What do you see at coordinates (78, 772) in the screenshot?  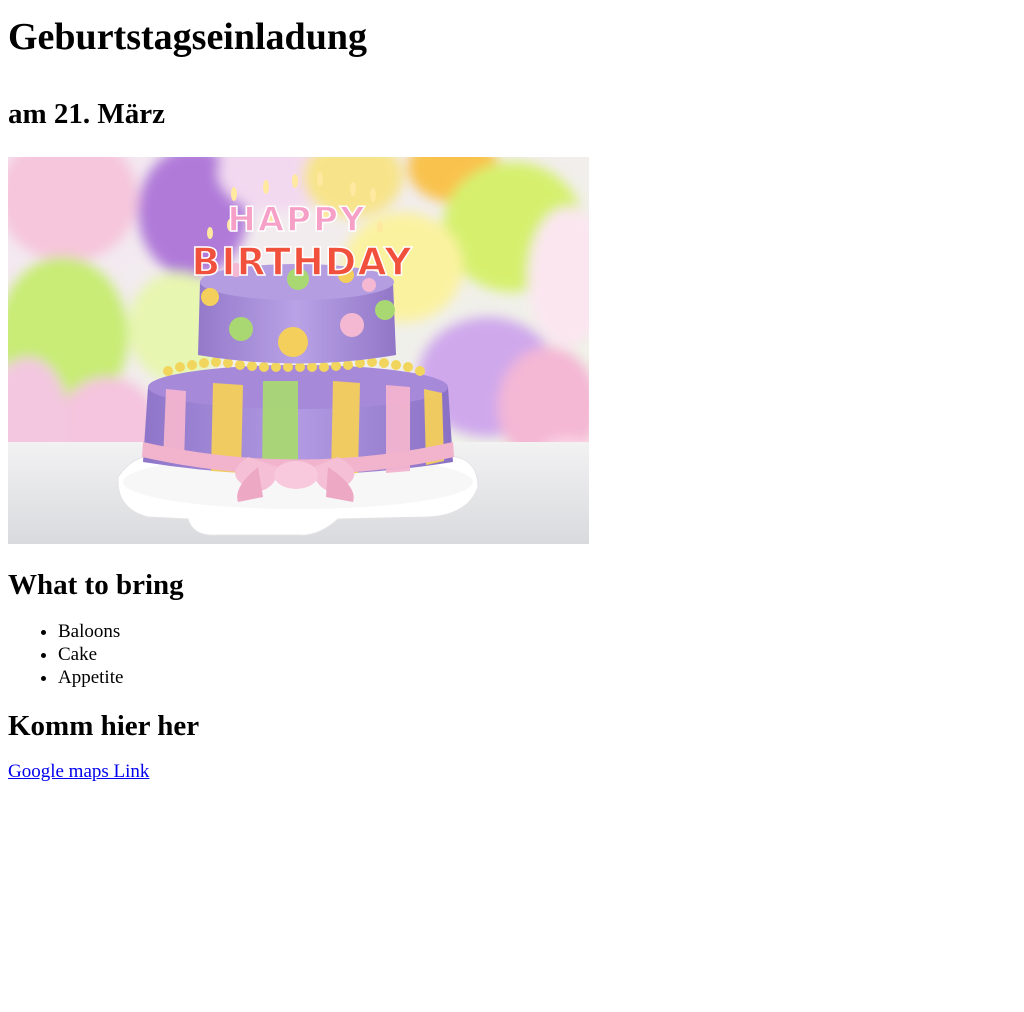 I see `google-maps-link: Google maps Link` at bounding box center [78, 772].